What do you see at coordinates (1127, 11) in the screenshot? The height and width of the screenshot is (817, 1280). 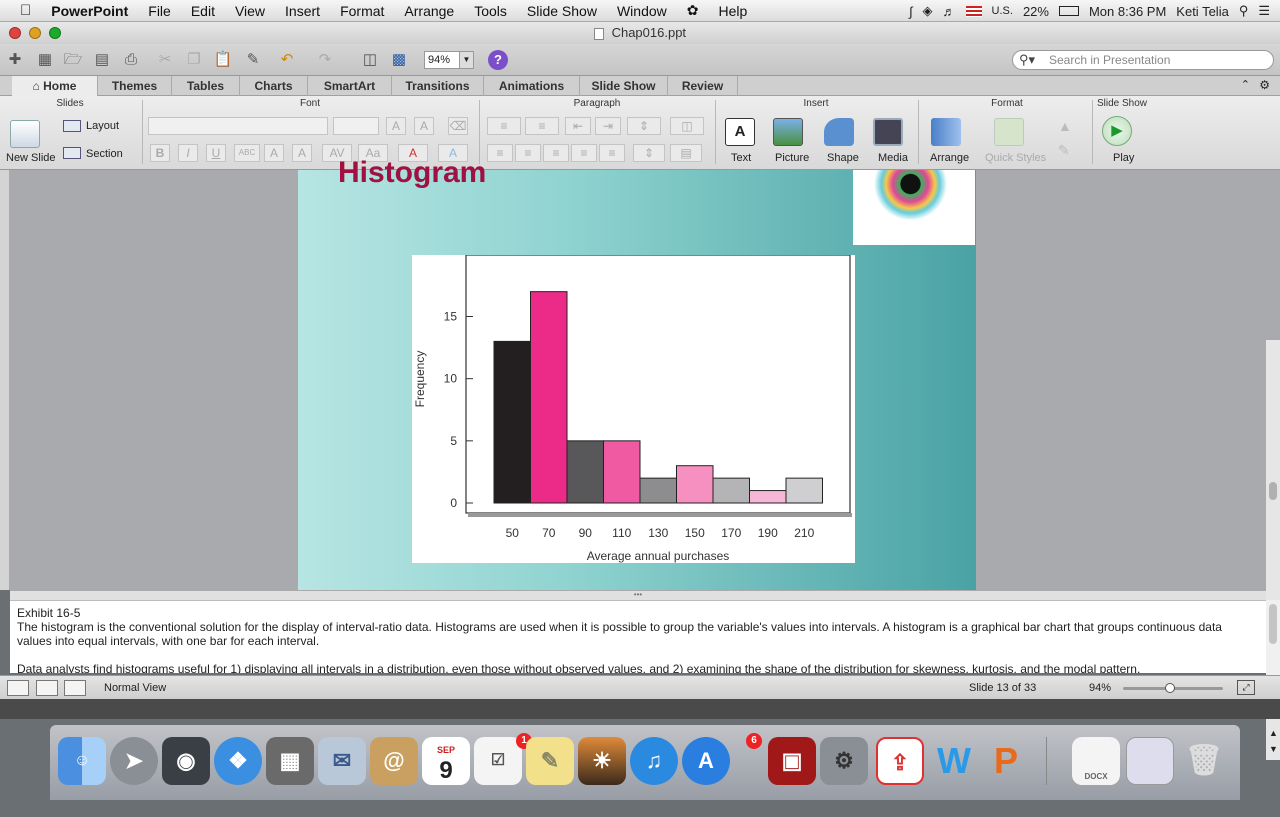 I see `clock: Mon 8:36 PM` at bounding box center [1127, 11].